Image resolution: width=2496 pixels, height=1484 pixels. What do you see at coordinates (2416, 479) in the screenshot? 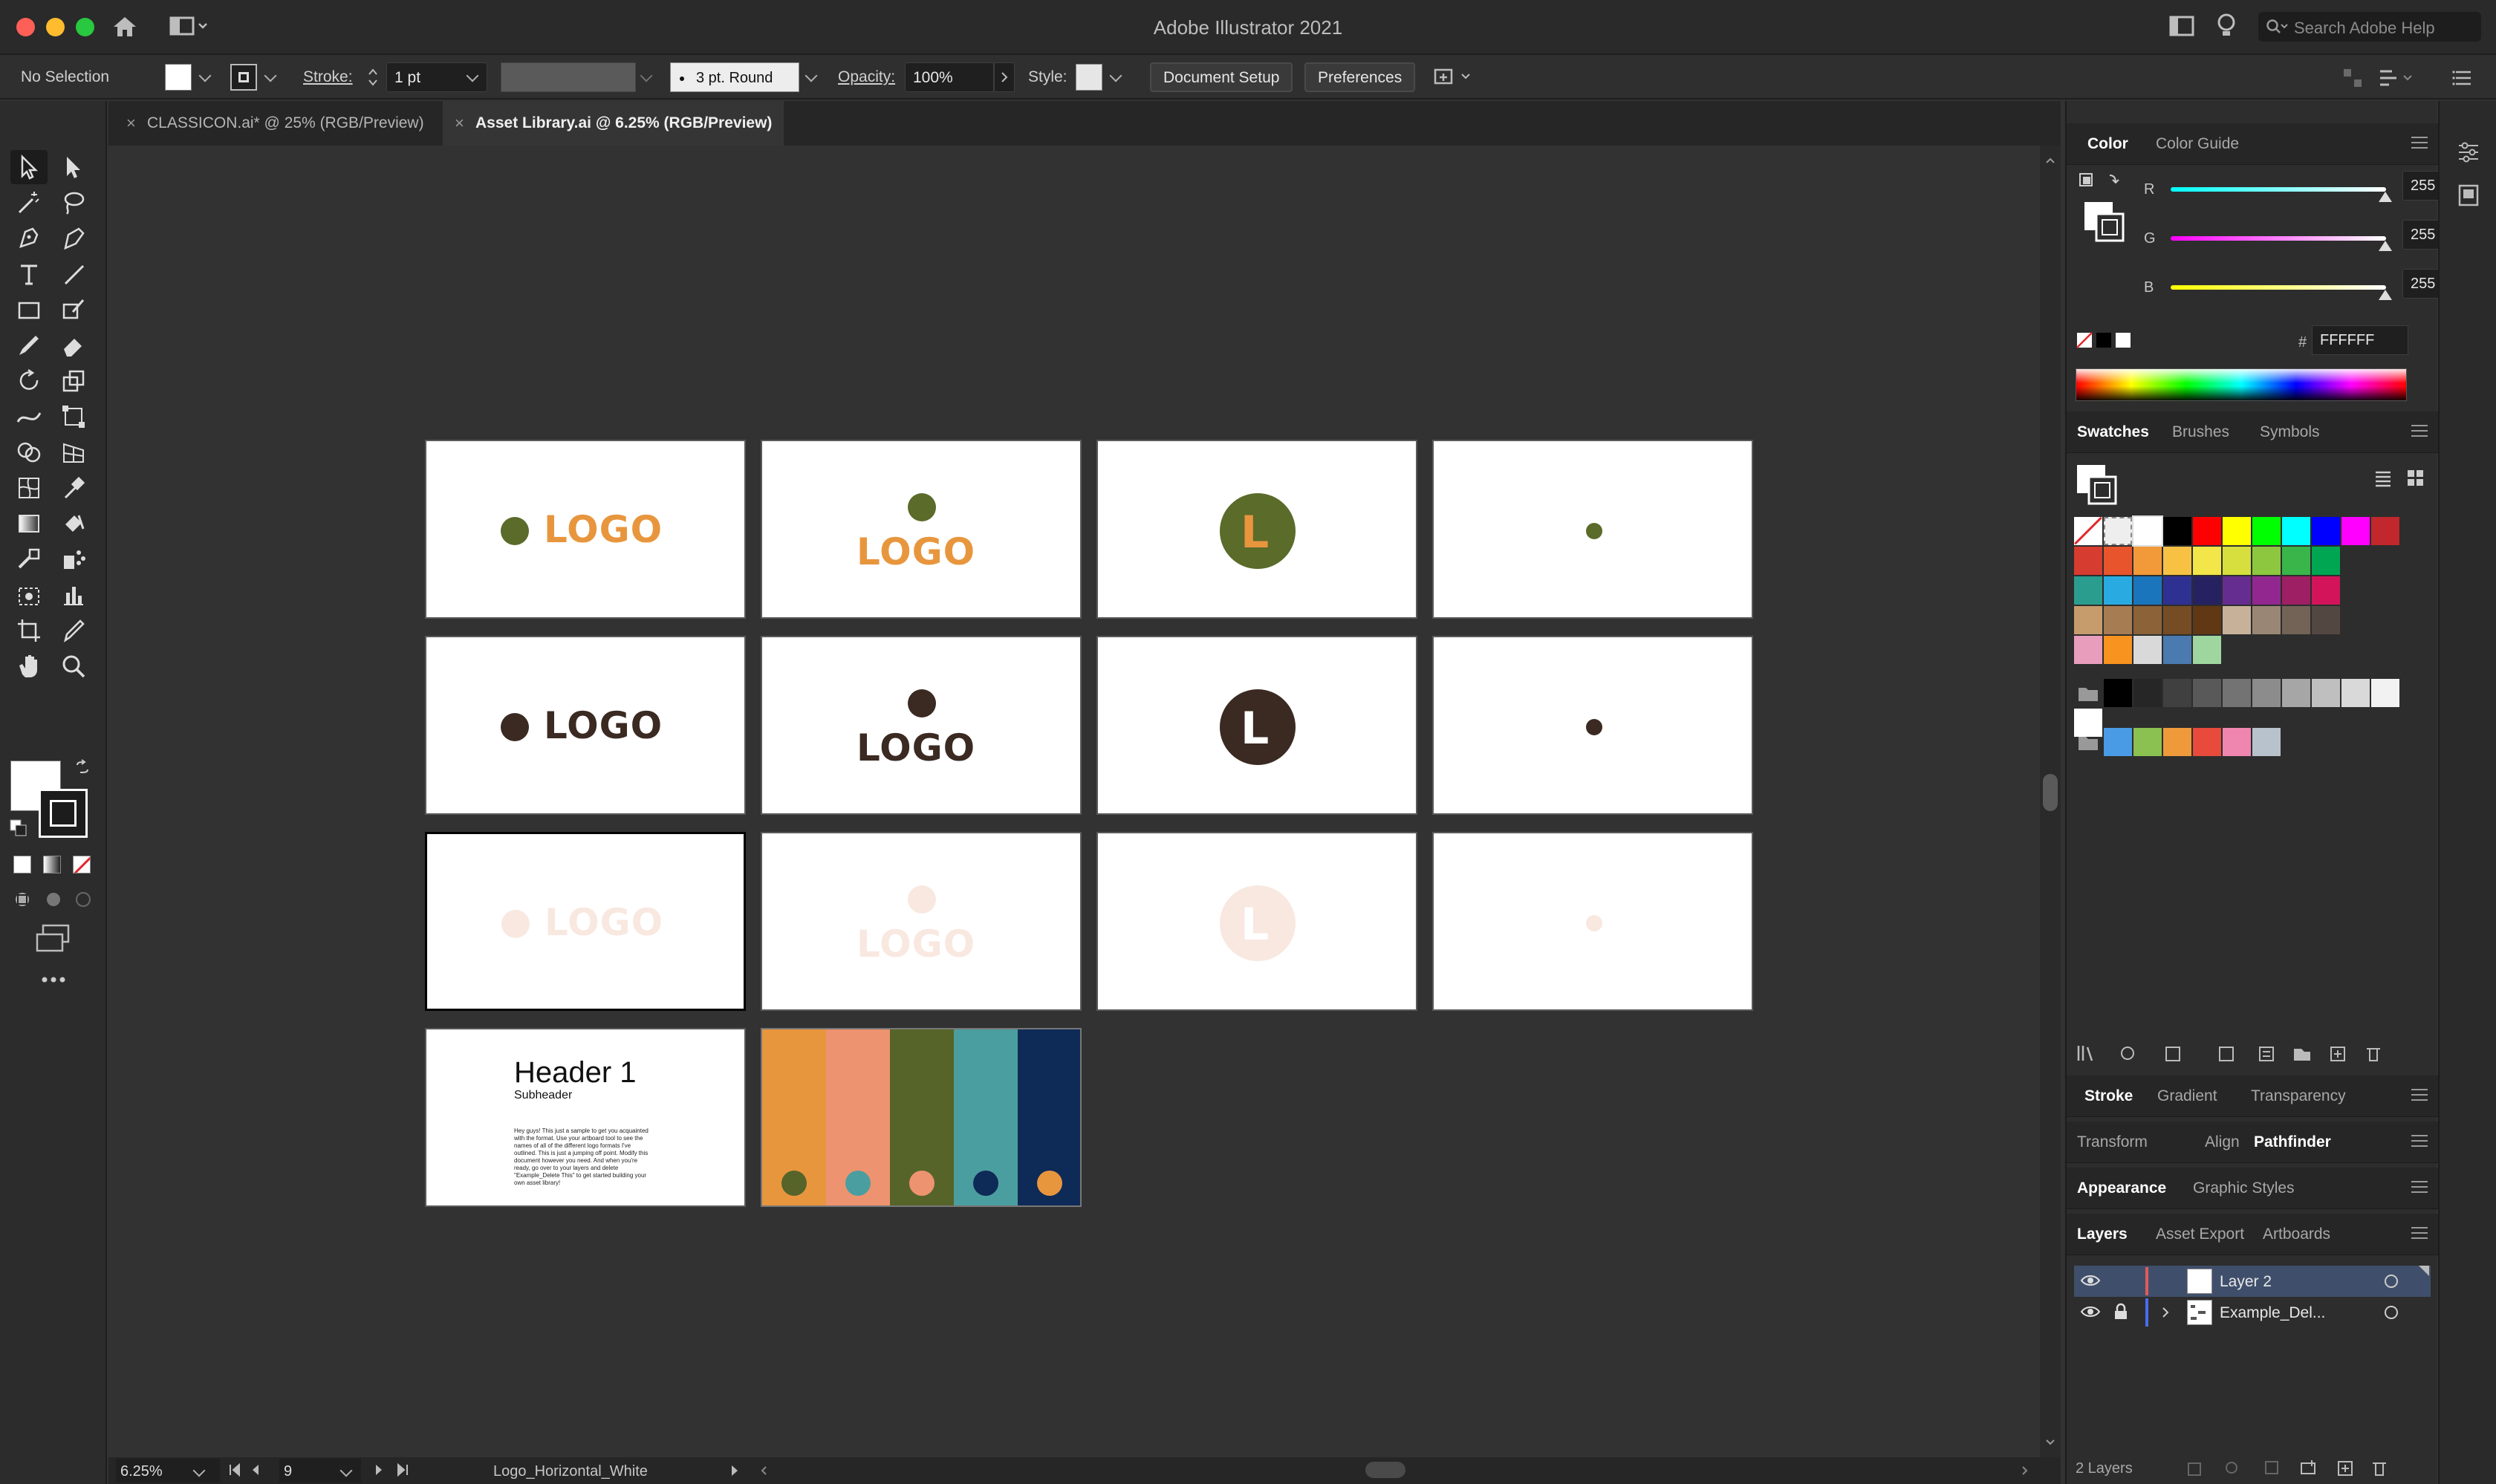
I see `grid-view-icon` at bounding box center [2416, 479].